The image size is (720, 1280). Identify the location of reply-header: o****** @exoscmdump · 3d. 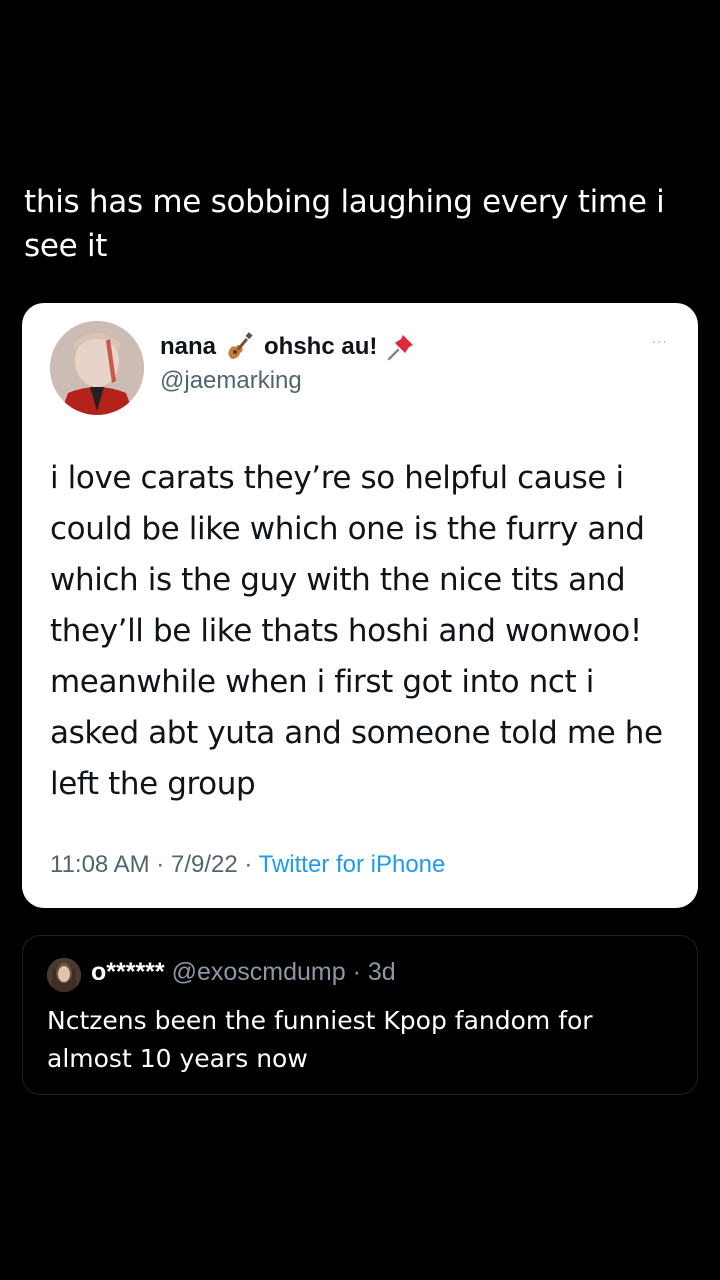
(243, 972).